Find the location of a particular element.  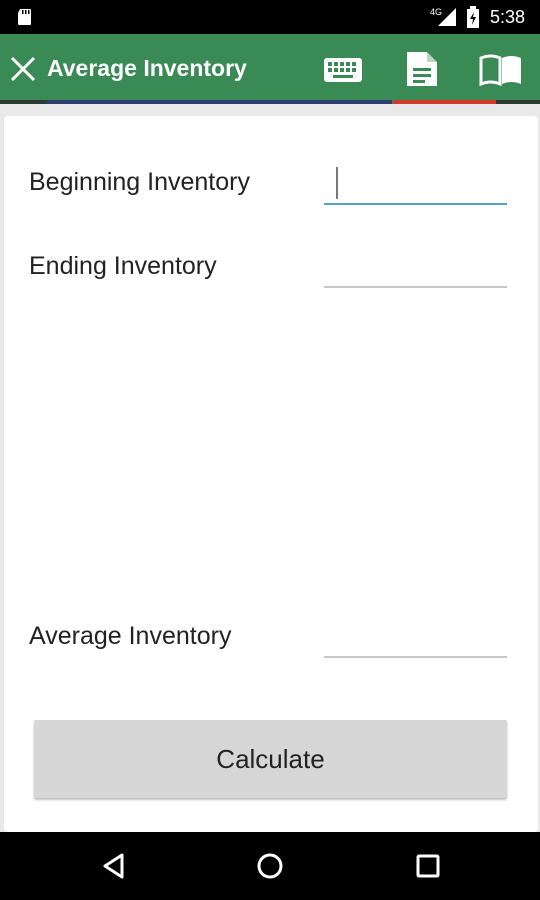

keyboard-icon is located at coordinates (343, 69).